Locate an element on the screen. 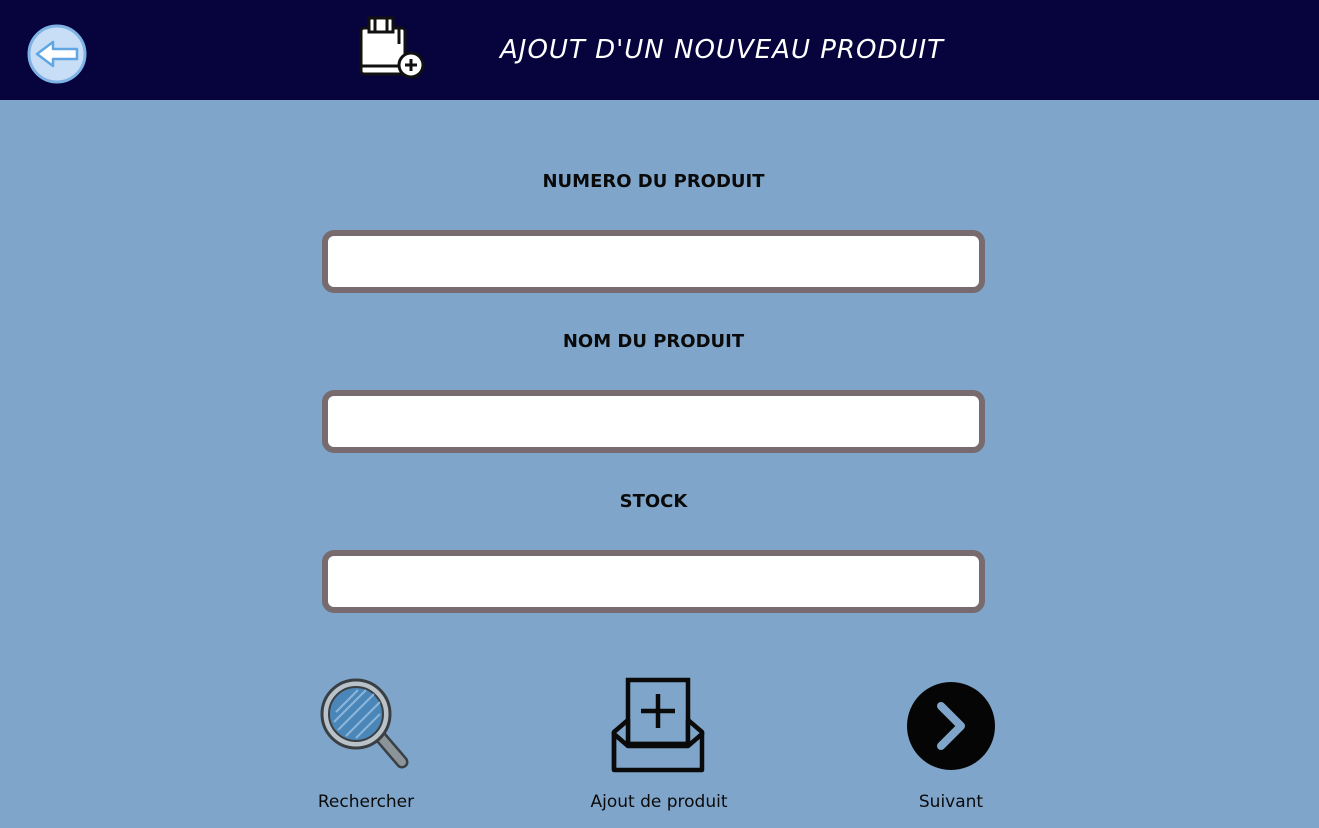  header-bar: AJOUT D'UN NOUVEAU PRODUIT is located at coordinates (659, 50).